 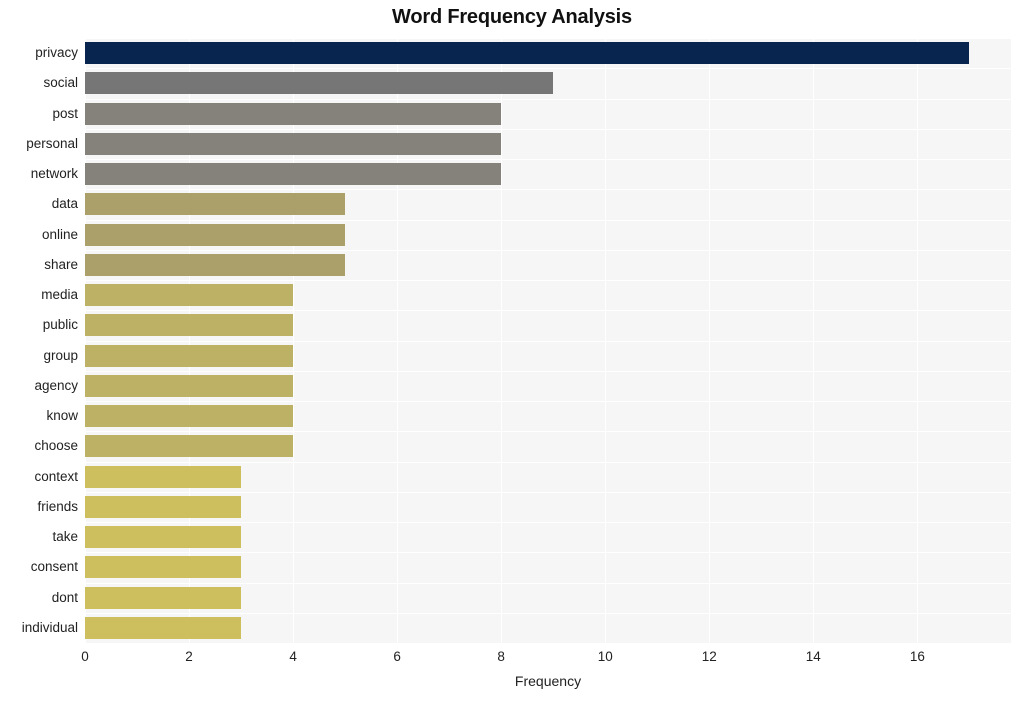 What do you see at coordinates (54, 567) in the screenshot?
I see `y-axis-tick-label: consent` at bounding box center [54, 567].